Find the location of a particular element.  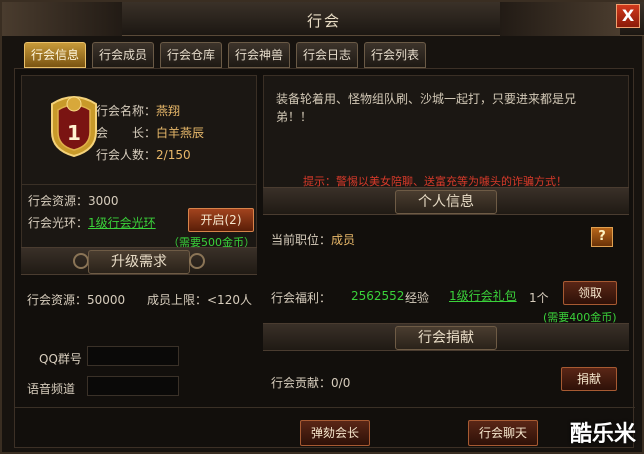

guild-leader-value: 白羊燕辰 is located at coordinates (180, 133).